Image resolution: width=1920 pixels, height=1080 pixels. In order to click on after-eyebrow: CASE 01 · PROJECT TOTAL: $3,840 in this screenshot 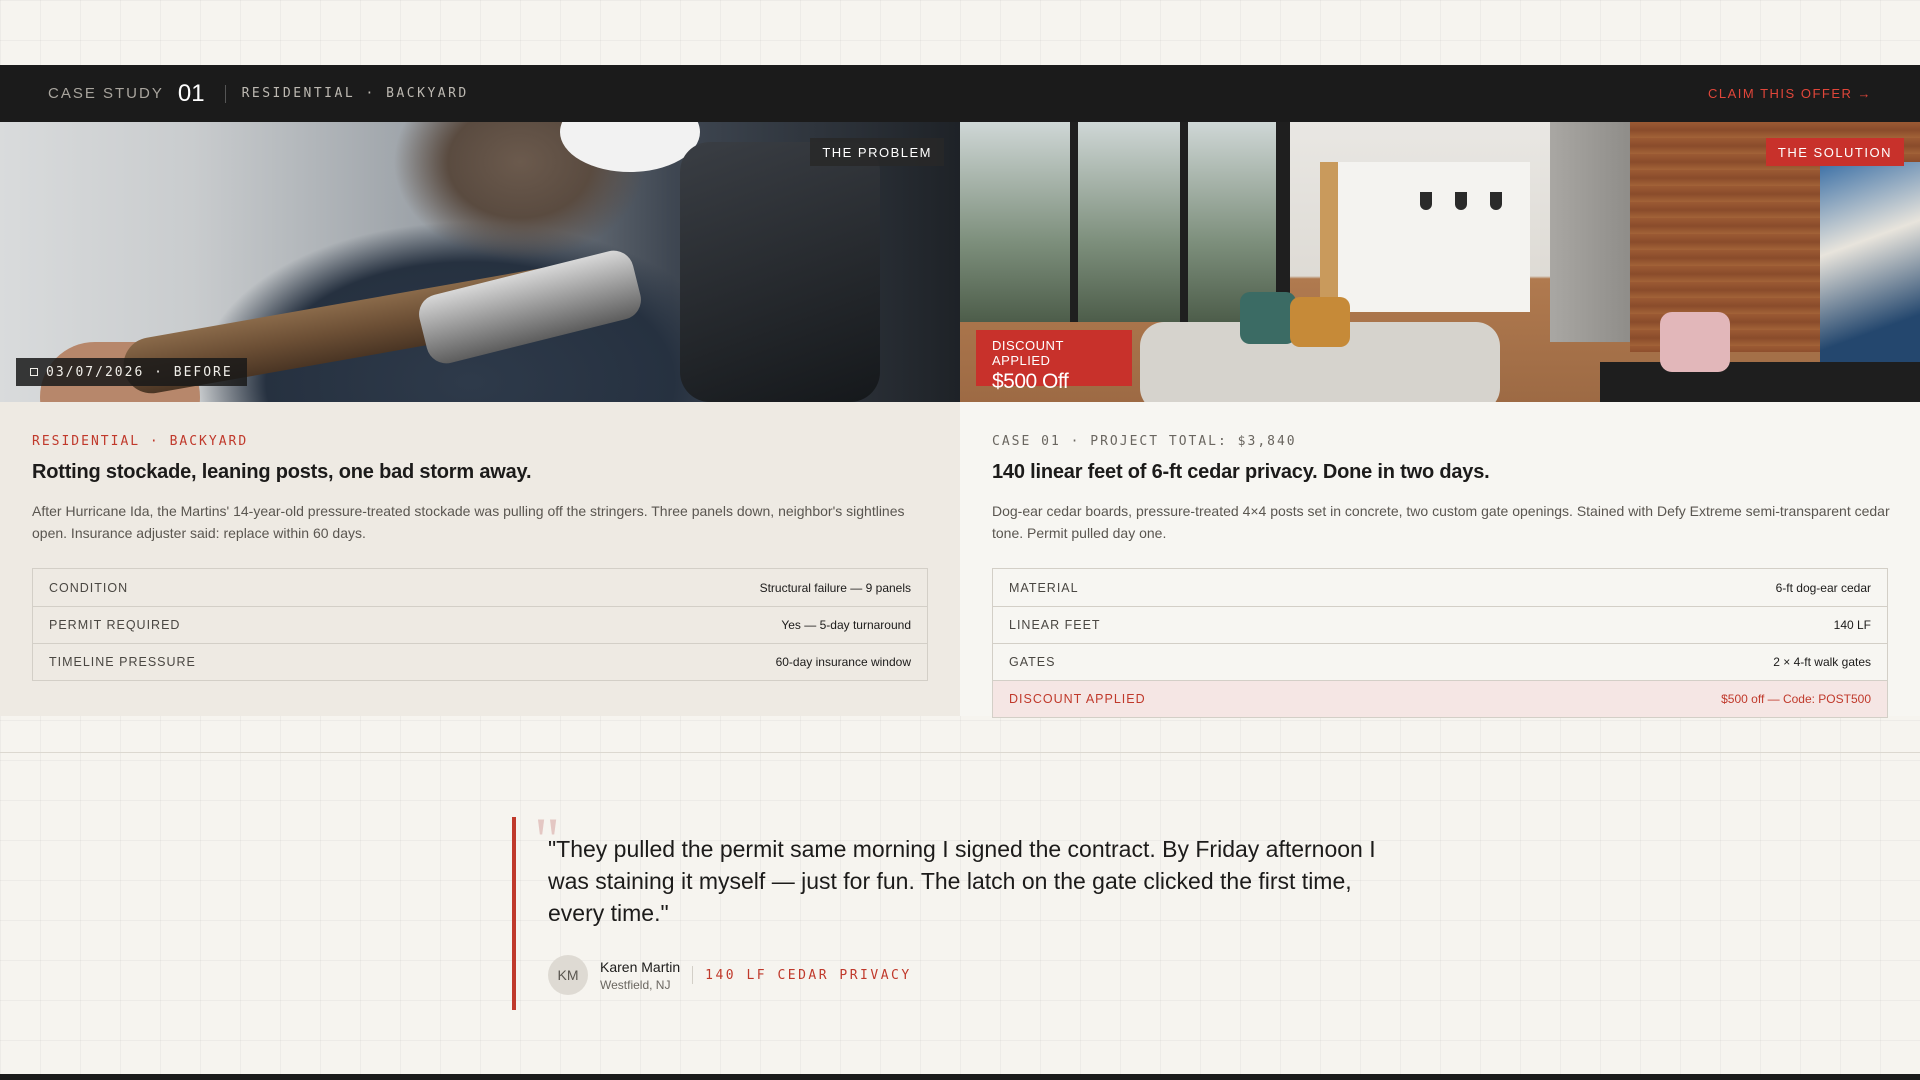, I will do `click(1144, 441)`.